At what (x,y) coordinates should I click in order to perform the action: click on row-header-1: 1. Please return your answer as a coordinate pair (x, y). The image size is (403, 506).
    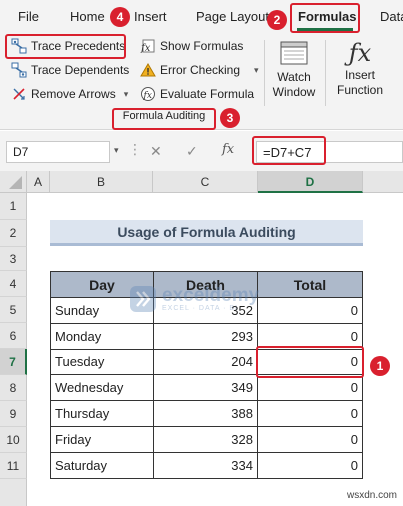
    Looking at the image, I should click on (13, 206).